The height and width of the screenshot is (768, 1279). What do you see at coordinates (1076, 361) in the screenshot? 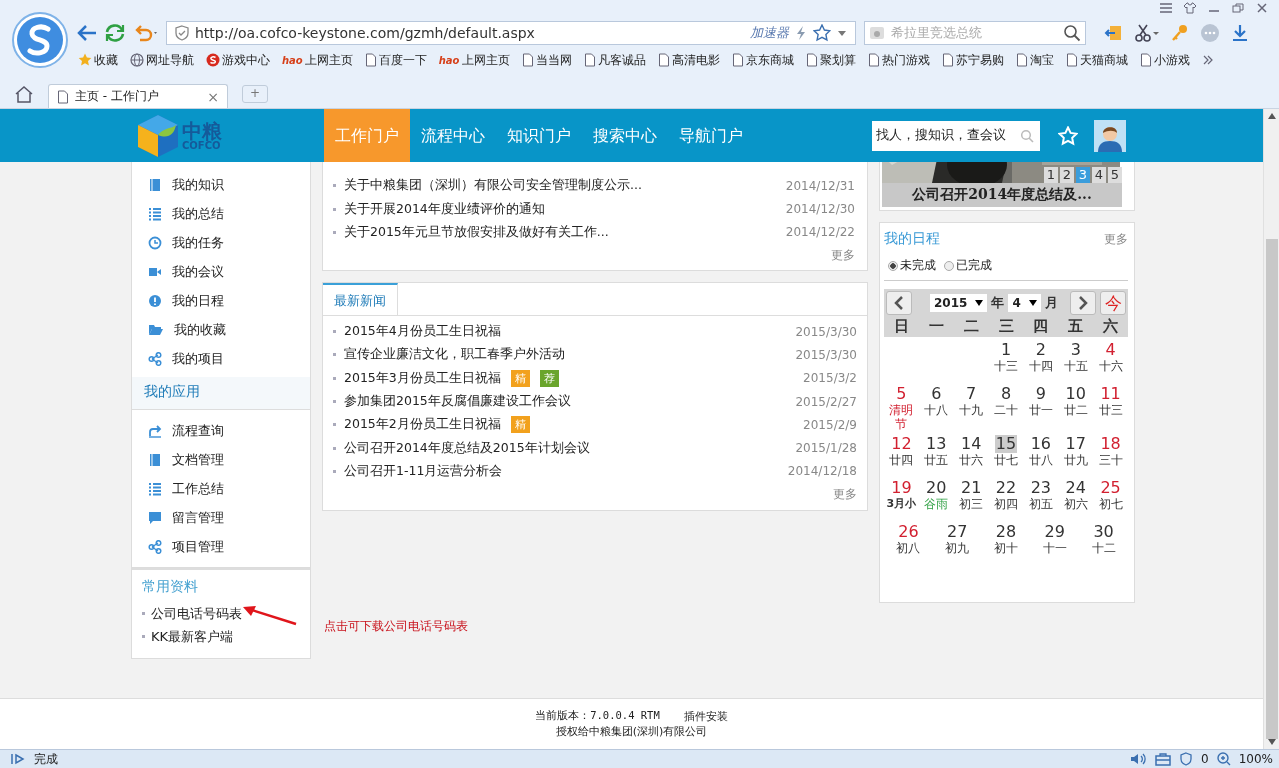
I see `calendar-day: 3 十五` at bounding box center [1076, 361].